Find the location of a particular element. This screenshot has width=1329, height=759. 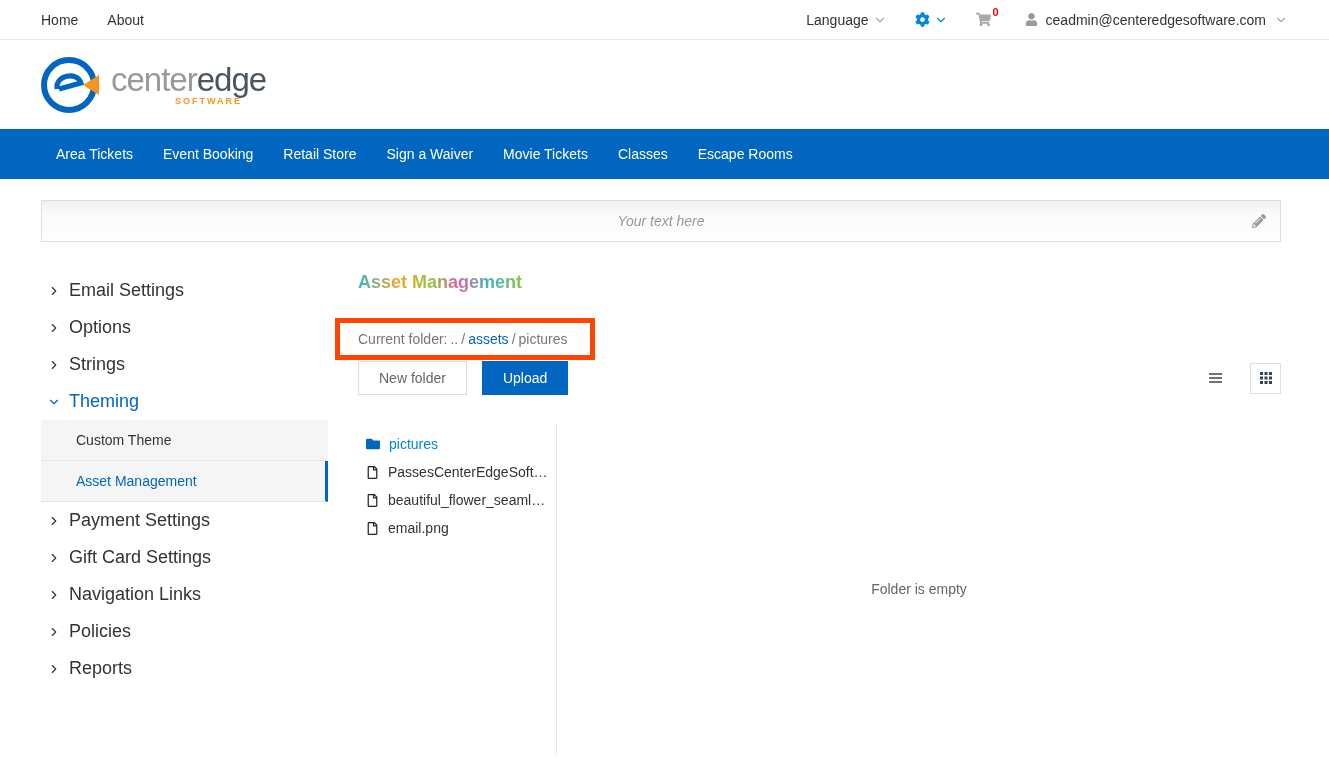

breadcrumb-link: assets is located at coordinates (488, 339).